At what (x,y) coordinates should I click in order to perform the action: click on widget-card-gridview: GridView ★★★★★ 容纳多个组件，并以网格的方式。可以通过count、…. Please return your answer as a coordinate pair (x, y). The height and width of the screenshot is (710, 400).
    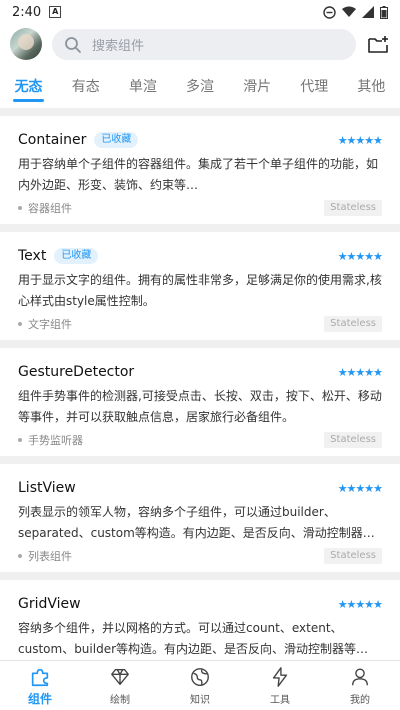
    Looking at the image, I should click on (200, 620).